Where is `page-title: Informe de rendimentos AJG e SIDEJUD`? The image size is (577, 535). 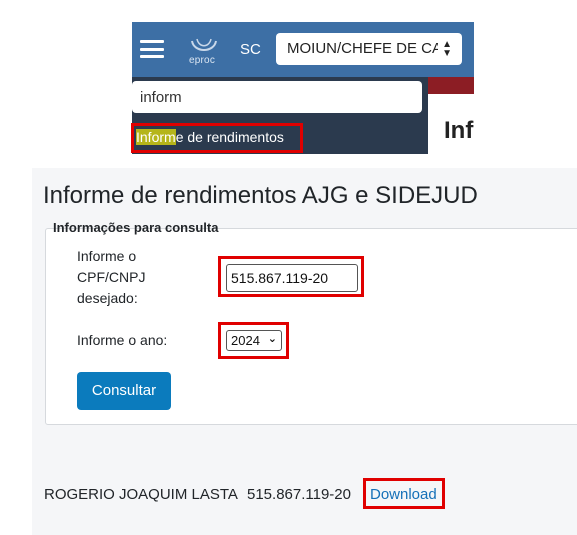
page-title: Informe de rendimentos AJG e SIDEJUD is located at coordinates (260, 195).